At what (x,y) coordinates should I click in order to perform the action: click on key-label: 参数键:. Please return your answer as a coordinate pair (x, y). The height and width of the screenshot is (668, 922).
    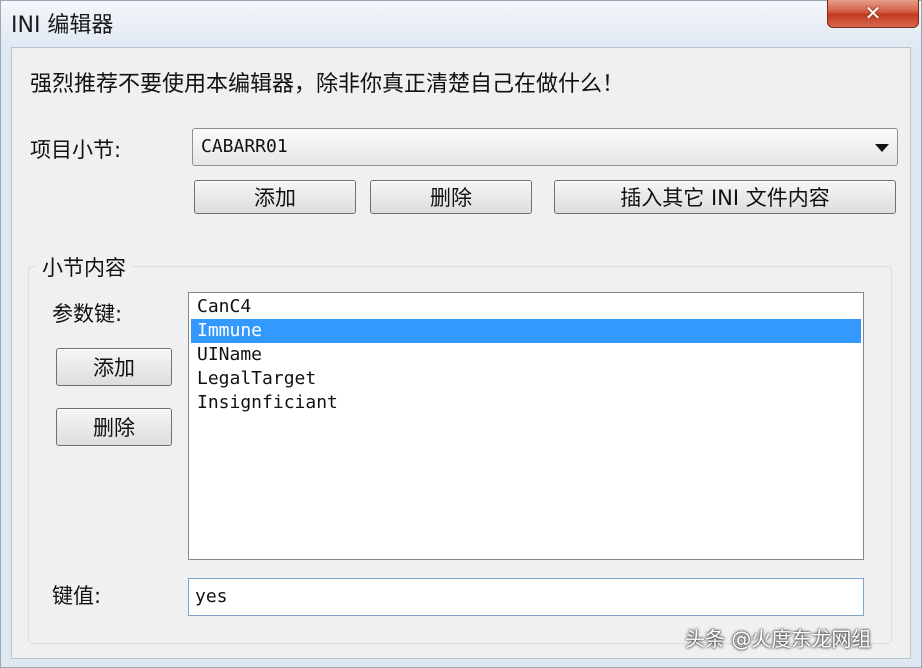
    Looking at the image, I should click on (87, 314).